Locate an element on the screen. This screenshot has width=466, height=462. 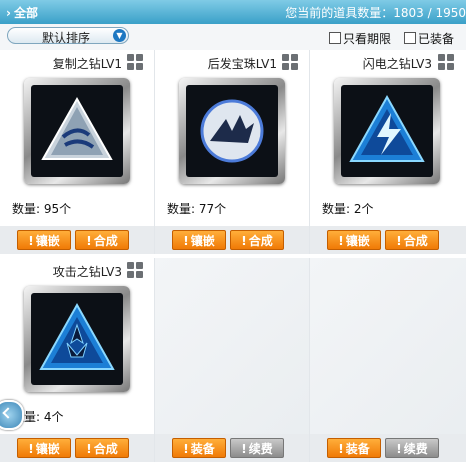
equipped-label: 已装备 is located at coordinates (436, 39).